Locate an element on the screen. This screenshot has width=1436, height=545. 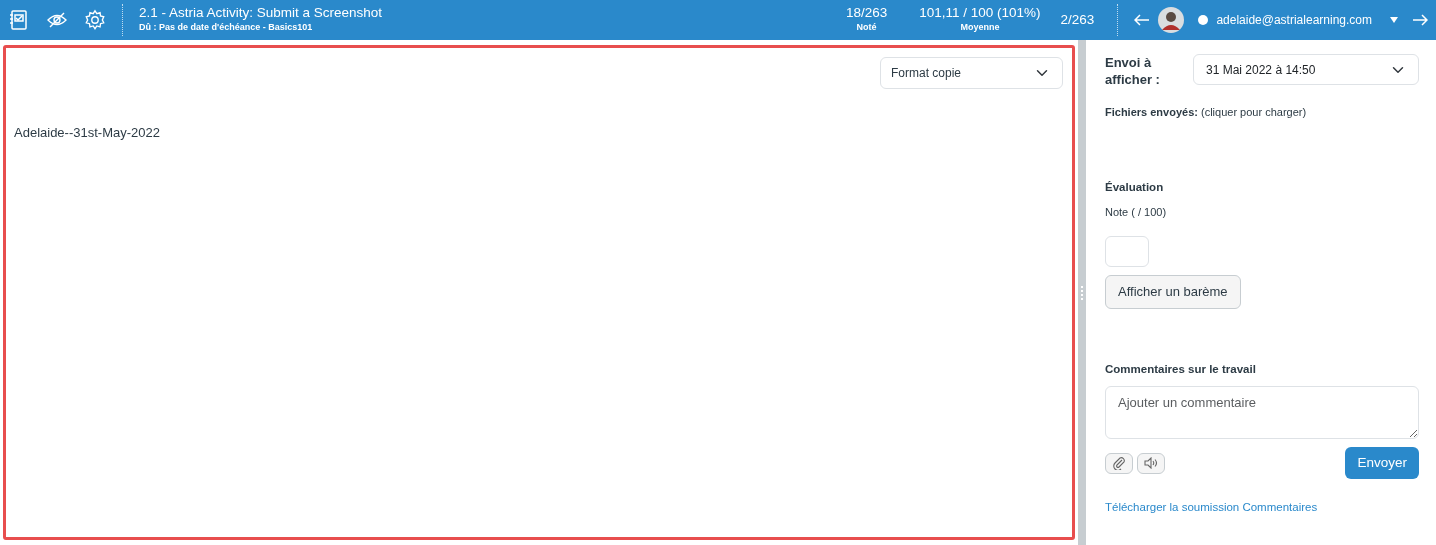
due-date-text: Dû : Pas de date d'échéance - Basics101 is located at coordinates (226, 28).